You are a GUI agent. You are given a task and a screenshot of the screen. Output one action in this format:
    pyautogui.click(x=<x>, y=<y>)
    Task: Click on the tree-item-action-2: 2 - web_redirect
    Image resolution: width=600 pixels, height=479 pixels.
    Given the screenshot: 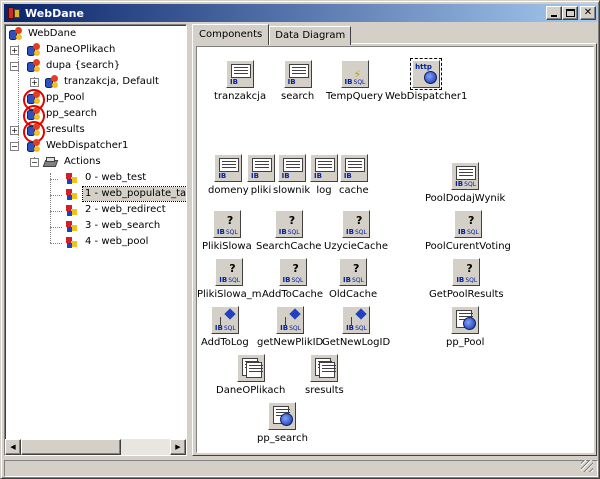 What is the action you would take?
    pyautogui.click(x=116, y=210)
    